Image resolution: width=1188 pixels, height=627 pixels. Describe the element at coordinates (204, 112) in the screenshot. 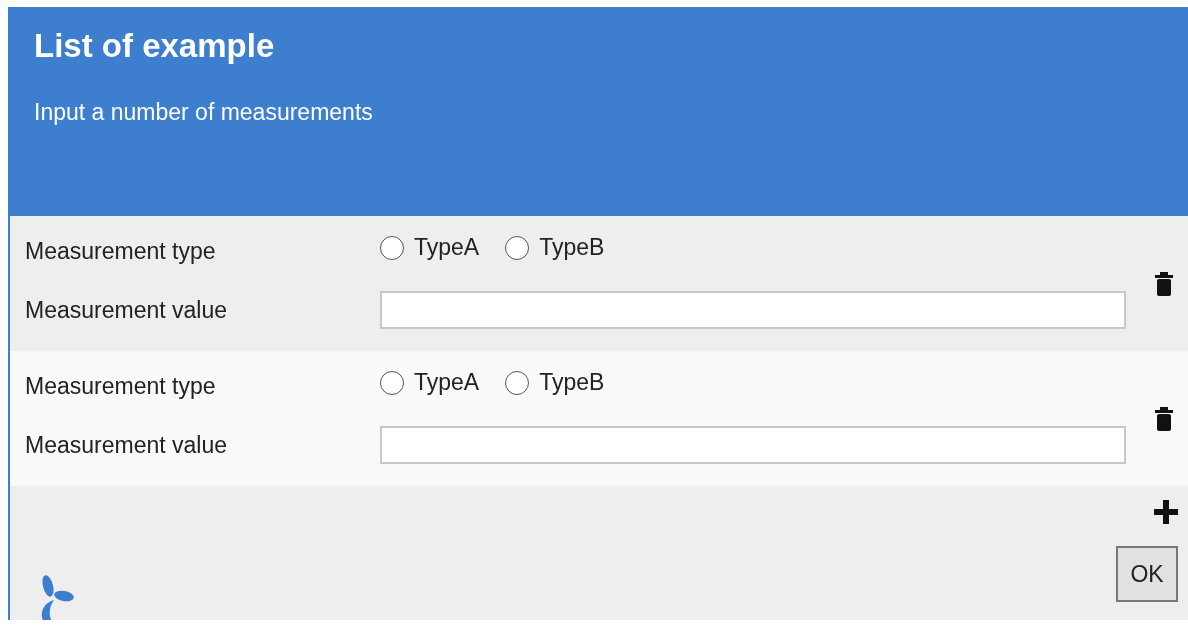

I see `dialog-subtitle: Input a number of measurements` at that location.